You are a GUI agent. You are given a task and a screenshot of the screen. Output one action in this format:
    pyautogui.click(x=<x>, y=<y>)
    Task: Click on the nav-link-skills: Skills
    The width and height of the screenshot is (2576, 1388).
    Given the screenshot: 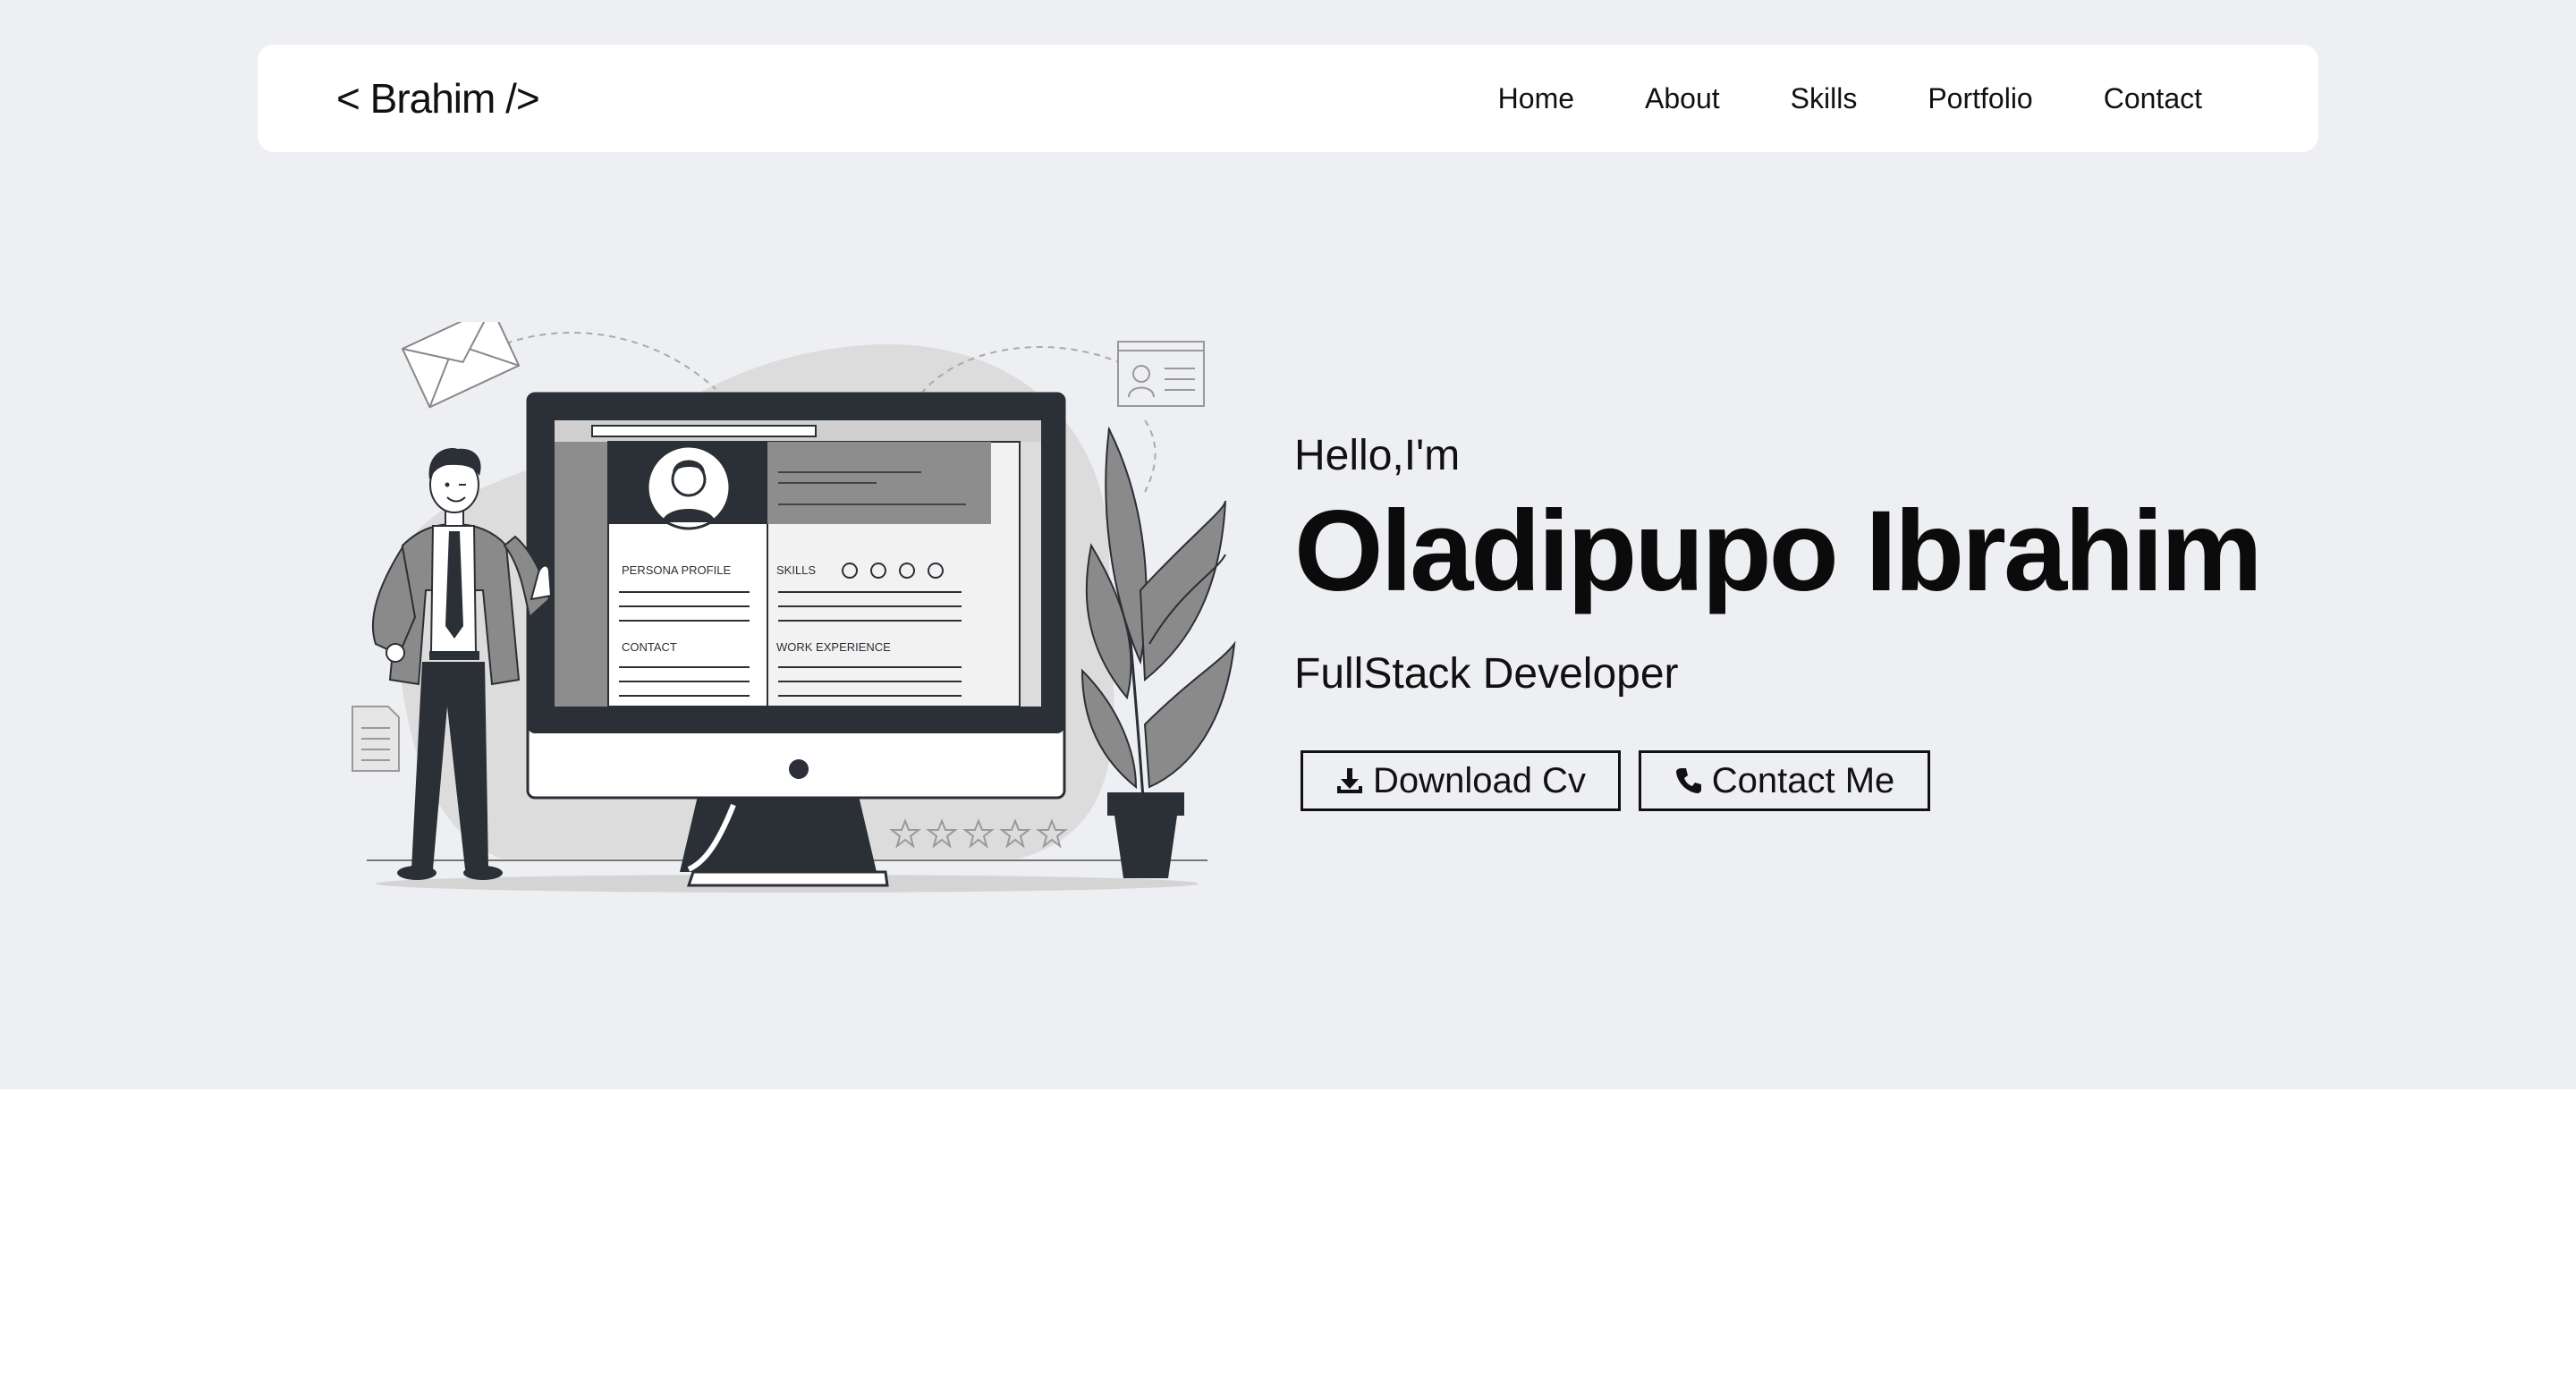 What is the action you would take?
    pyautogui.click(x=1824, y=99)
    